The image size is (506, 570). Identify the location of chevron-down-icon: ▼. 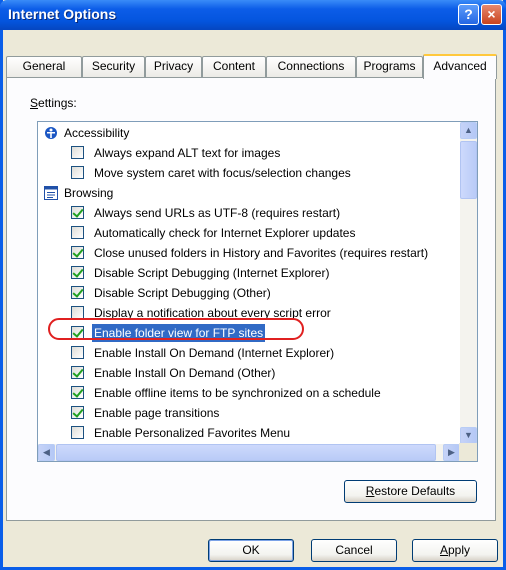
(468, 435).